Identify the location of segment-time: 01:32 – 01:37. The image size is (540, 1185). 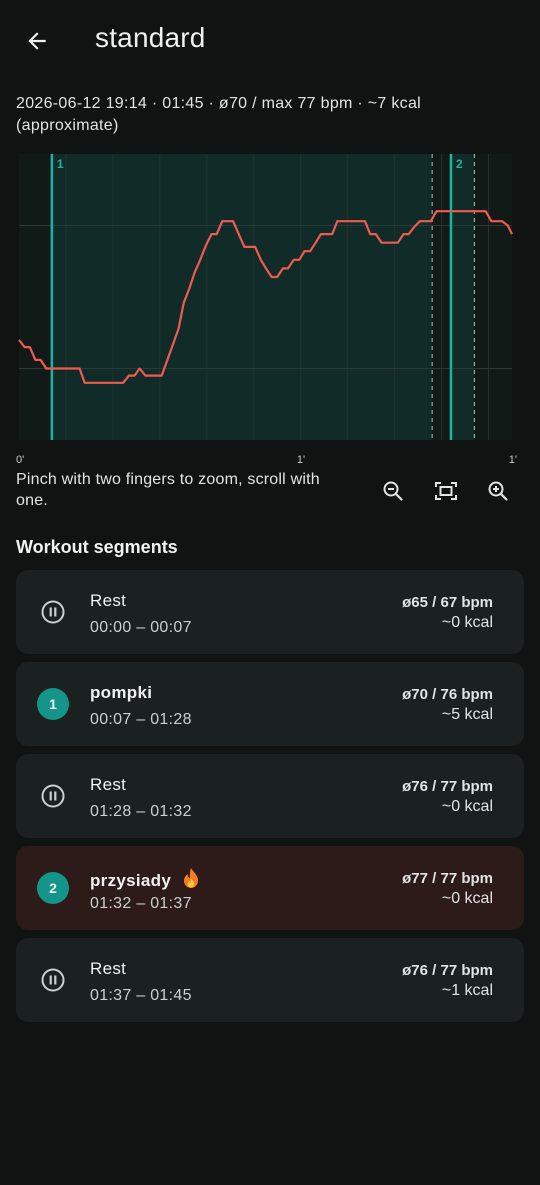
(141, 903).